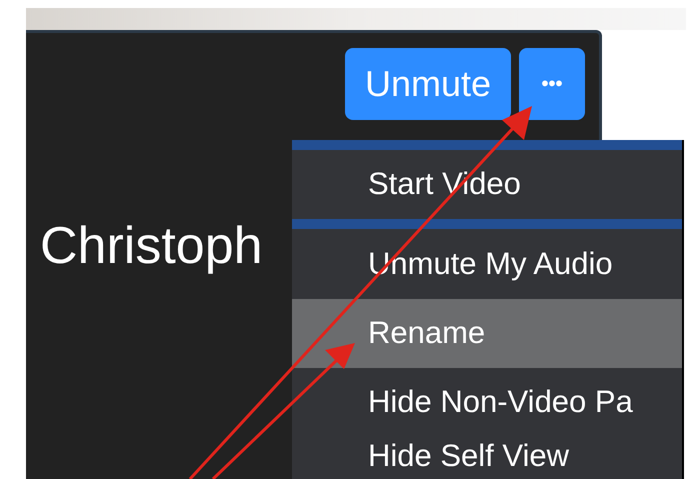  I want to click on participant-name: Christoph, so click(151, 246).